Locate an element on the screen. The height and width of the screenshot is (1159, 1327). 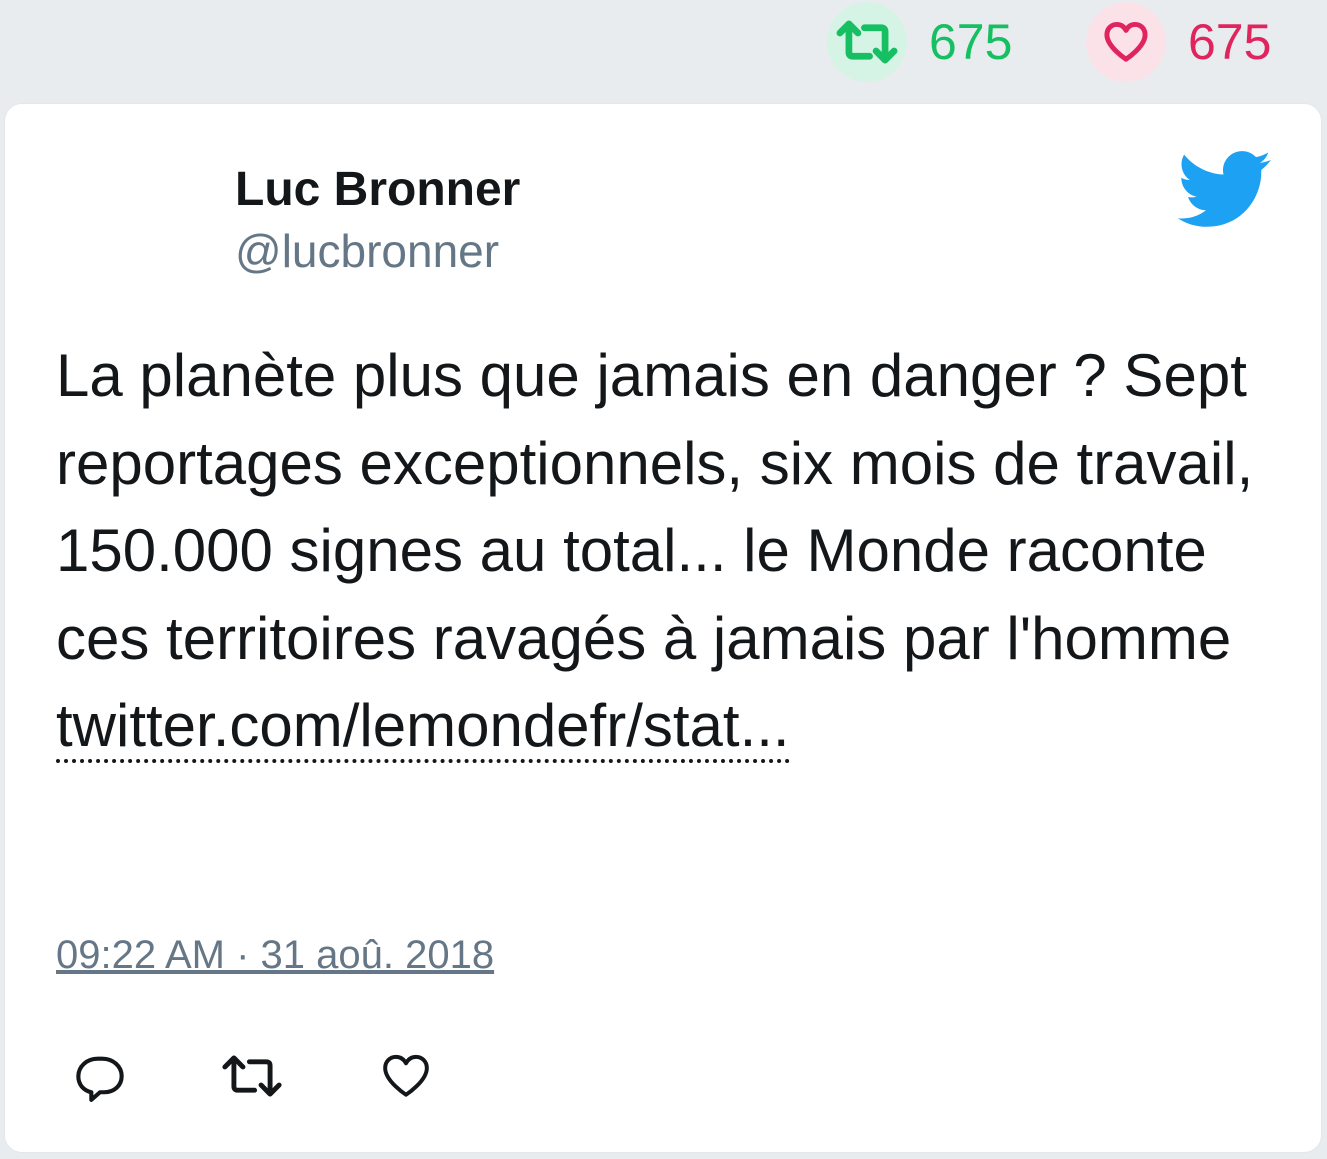
like-stat: 675 is located at coordinates (1178, 42).